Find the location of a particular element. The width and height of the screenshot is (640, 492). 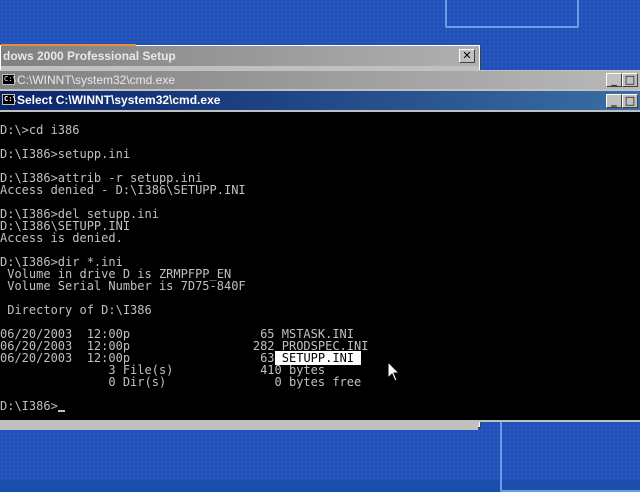

setup-title: dows 2000 Professional Setup is located at coordinates (89, 56).